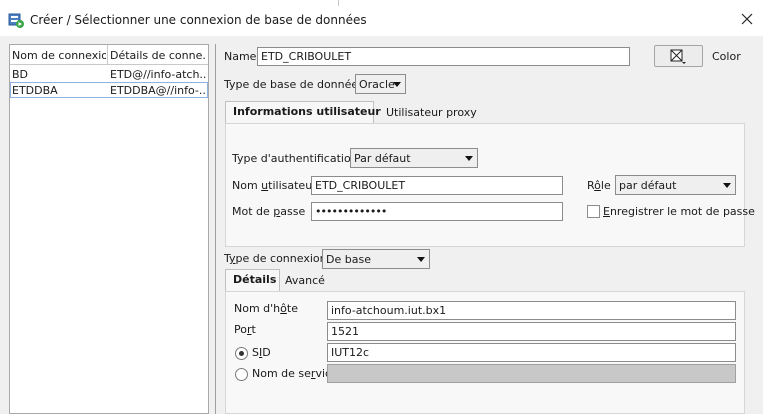  What do you see at coordinates (16, 20) in the screenshot?
I see `database-connection-icon` at bounding box center [16, 20].